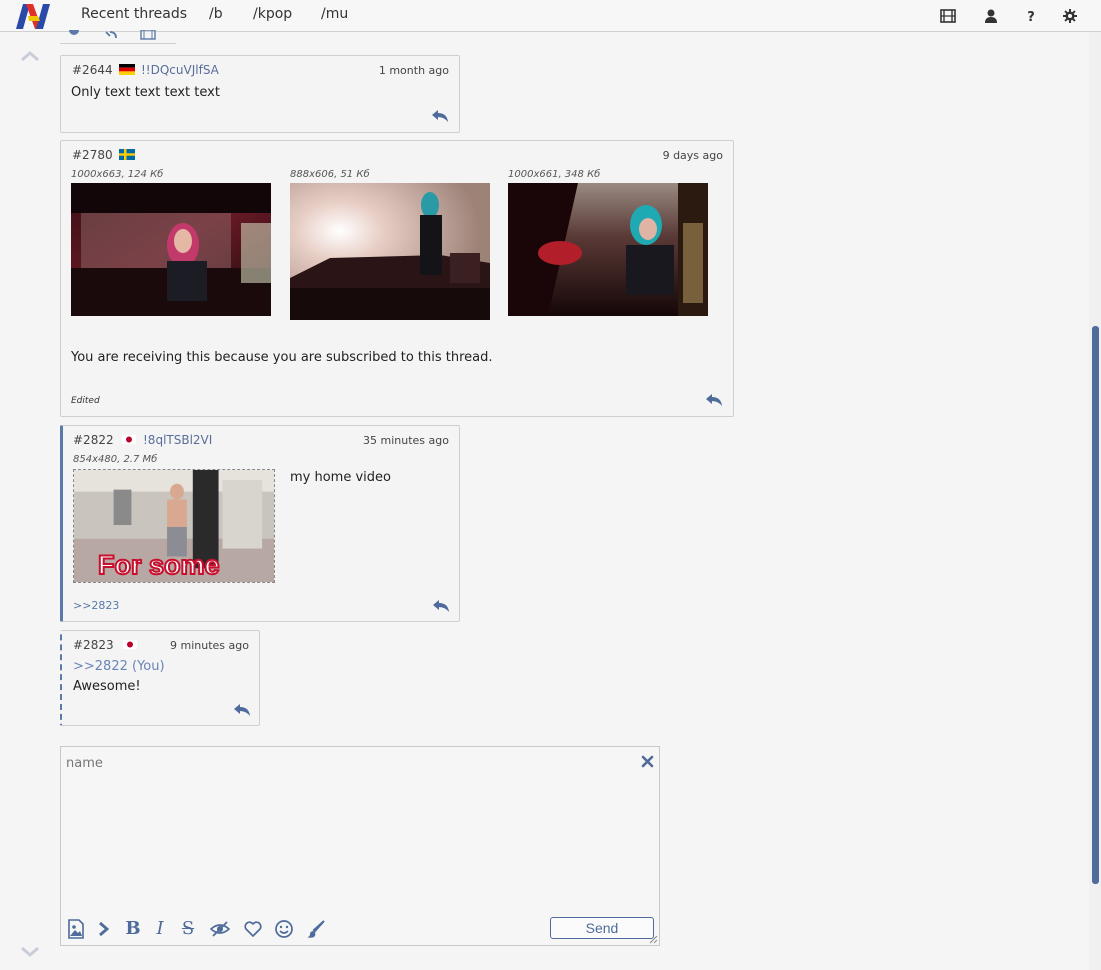 Image resolution: width=1101 pixels, height=970 pixels. Describe the element at coordinates (127, 69) in the screenshot. I see `flag-de-icon` at that location.